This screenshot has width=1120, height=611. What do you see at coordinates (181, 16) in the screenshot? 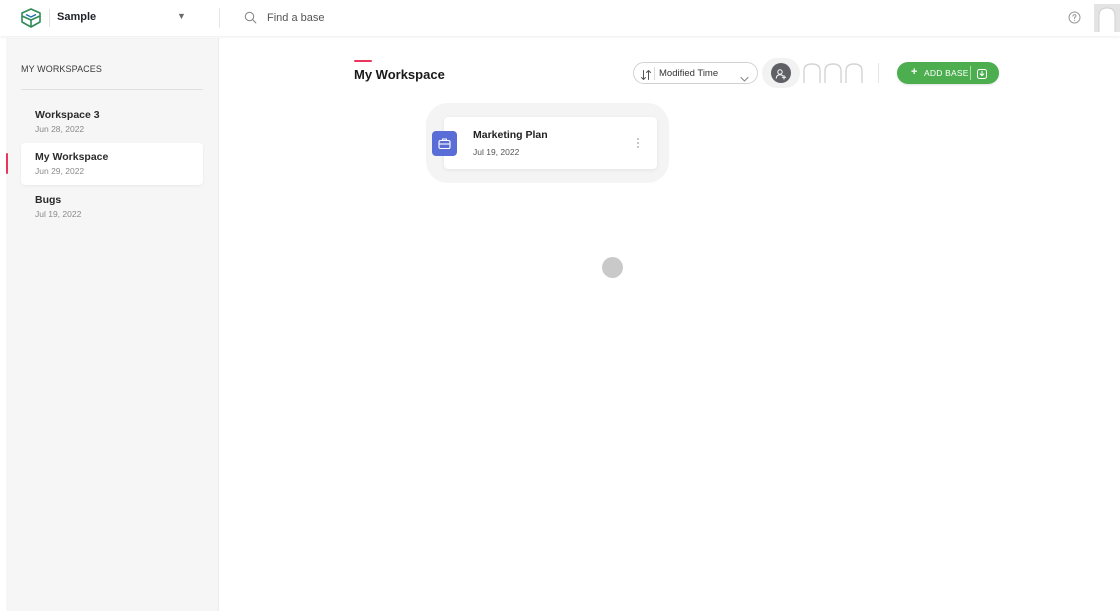
I see `caret-down-icon: ▼` at bounding box center [181, 16].